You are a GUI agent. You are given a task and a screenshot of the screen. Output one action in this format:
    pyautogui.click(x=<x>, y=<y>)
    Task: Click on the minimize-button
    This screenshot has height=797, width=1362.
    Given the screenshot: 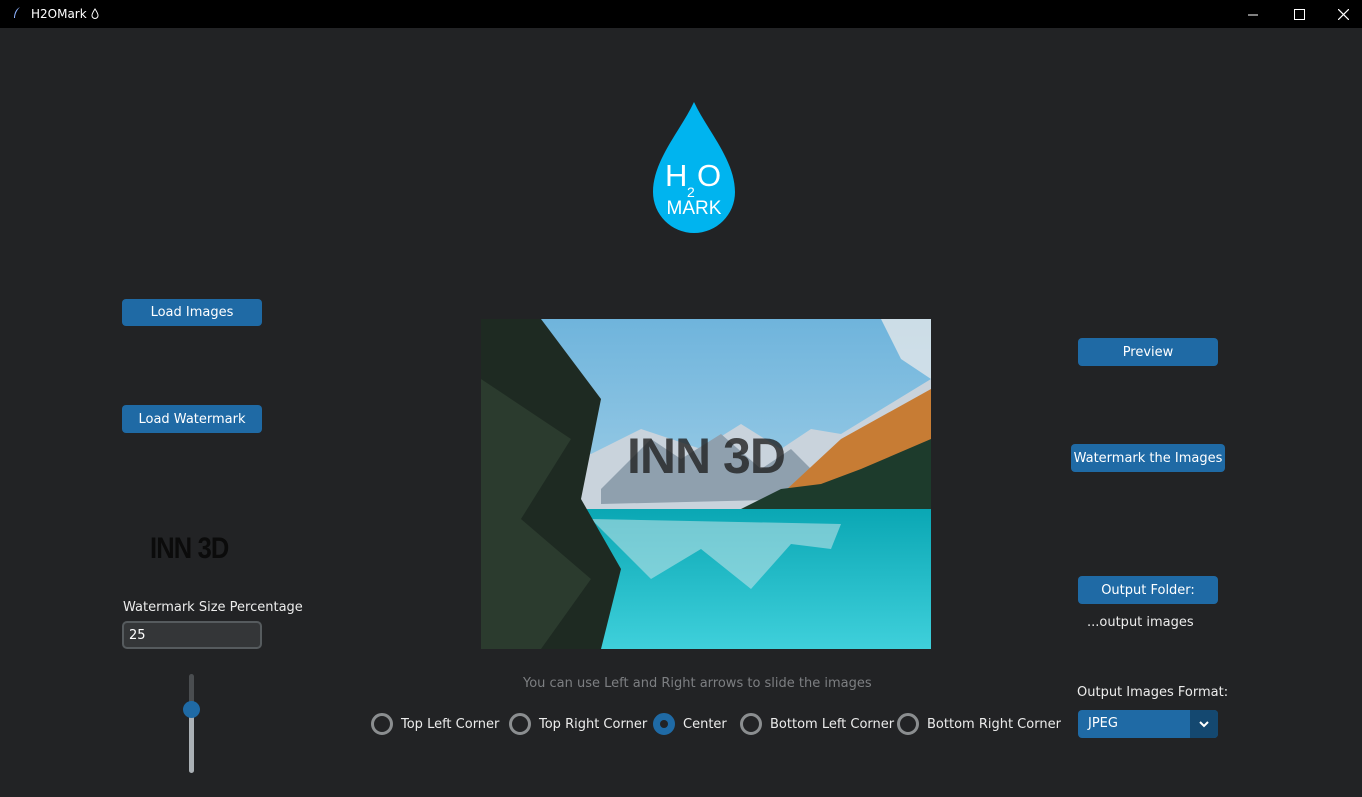 What is the action you would take?
    pyautogui.click(x=1253, y=14)
    